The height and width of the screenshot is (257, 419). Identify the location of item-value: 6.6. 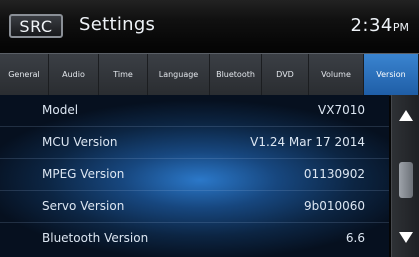
(355, 238).